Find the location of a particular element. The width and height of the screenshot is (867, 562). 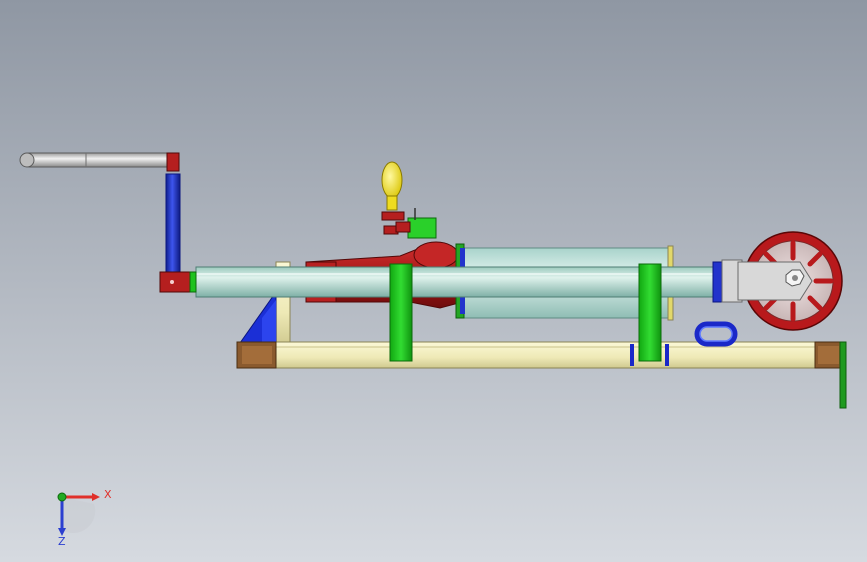

left-end-block-face is located at coordinates (257, 355).